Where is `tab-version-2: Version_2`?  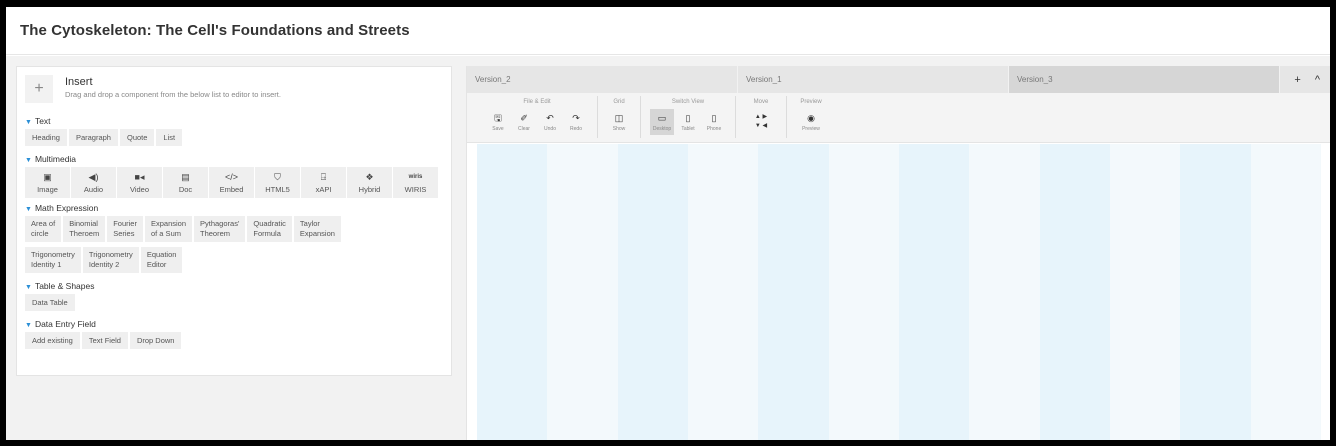
tab-version-2: Version_2 is located at coordinates (602, 79).